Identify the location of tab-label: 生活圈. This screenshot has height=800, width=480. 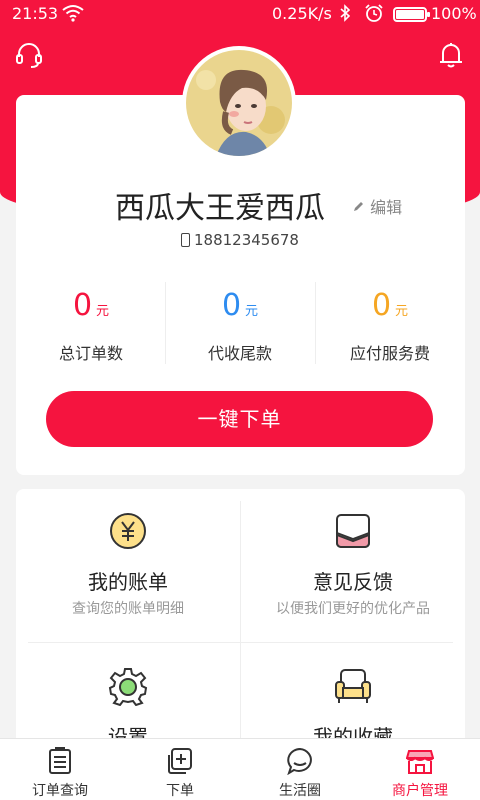
(300, 791).